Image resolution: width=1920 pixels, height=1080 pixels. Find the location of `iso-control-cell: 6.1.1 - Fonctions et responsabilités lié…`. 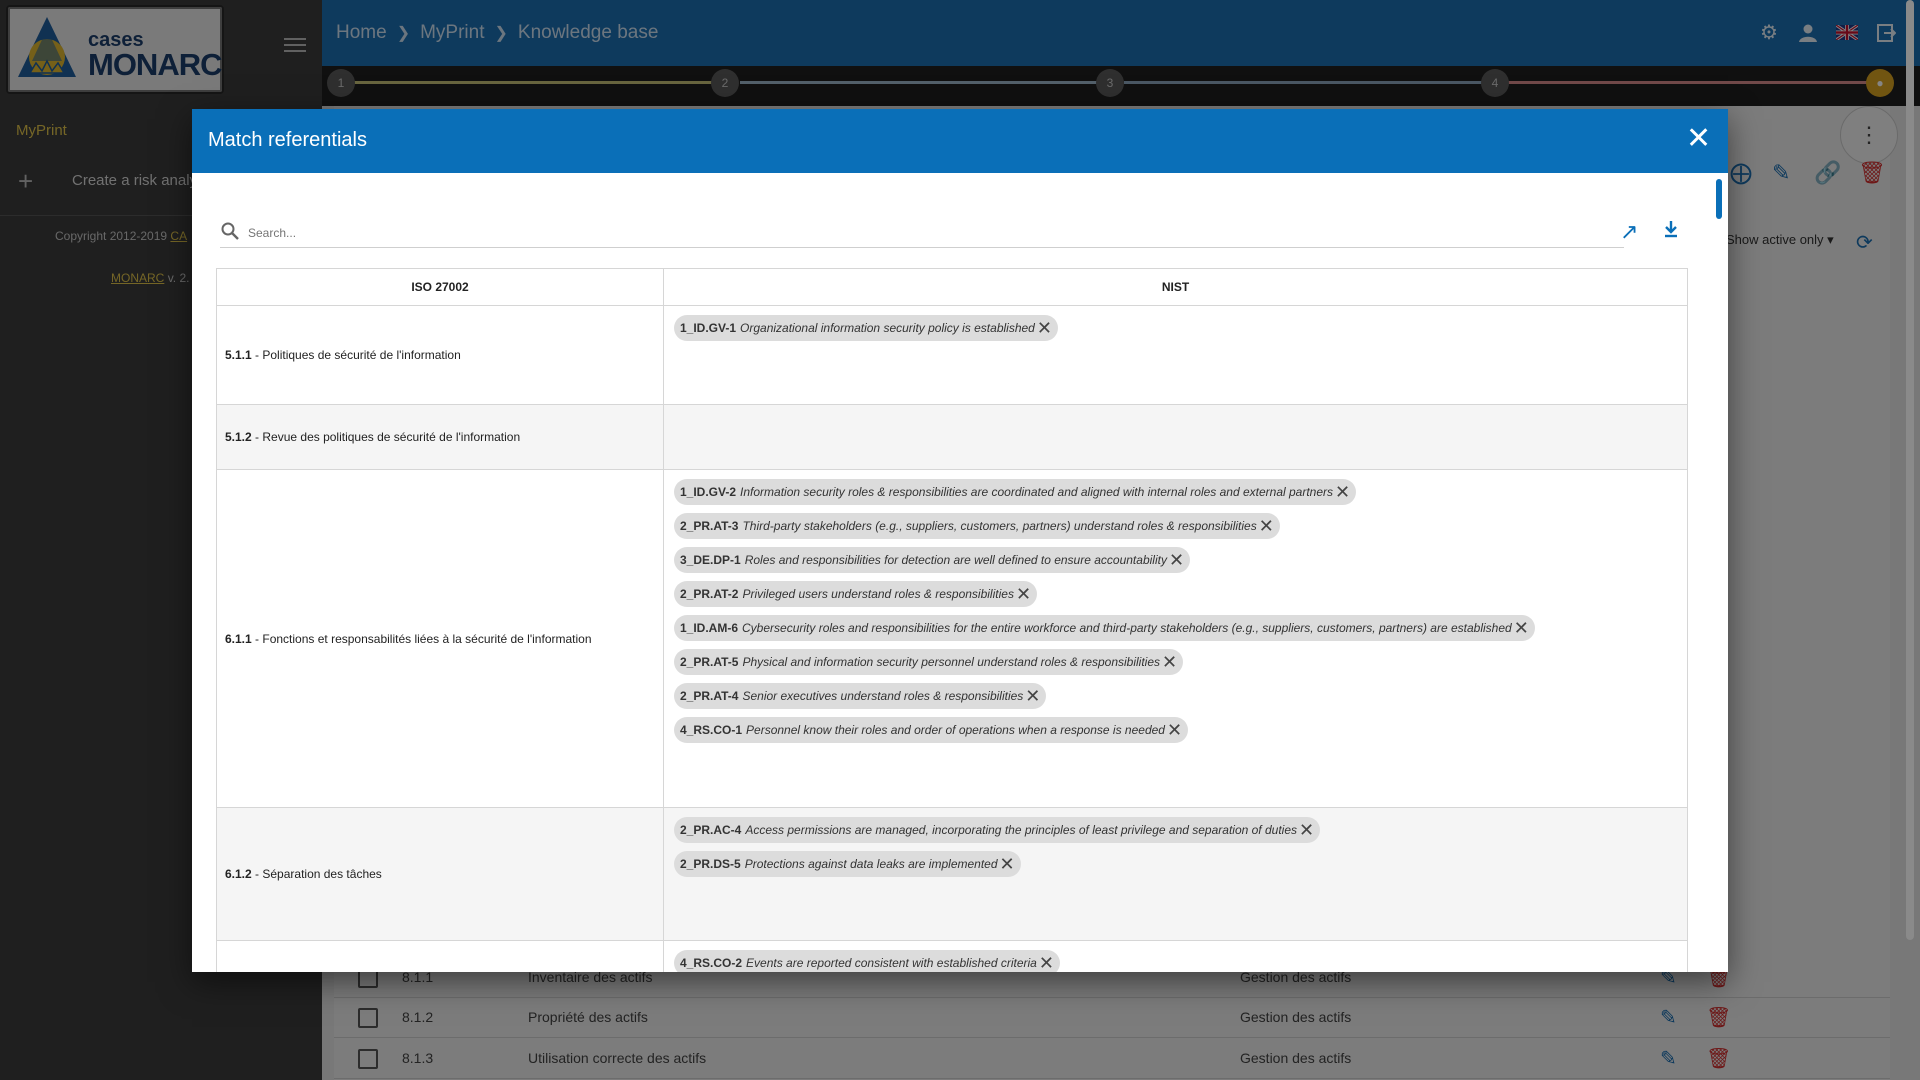

iso-control-cell: 6.1.1 - Fonctions et responsabilités lié… is located at coordinates (440, 638).